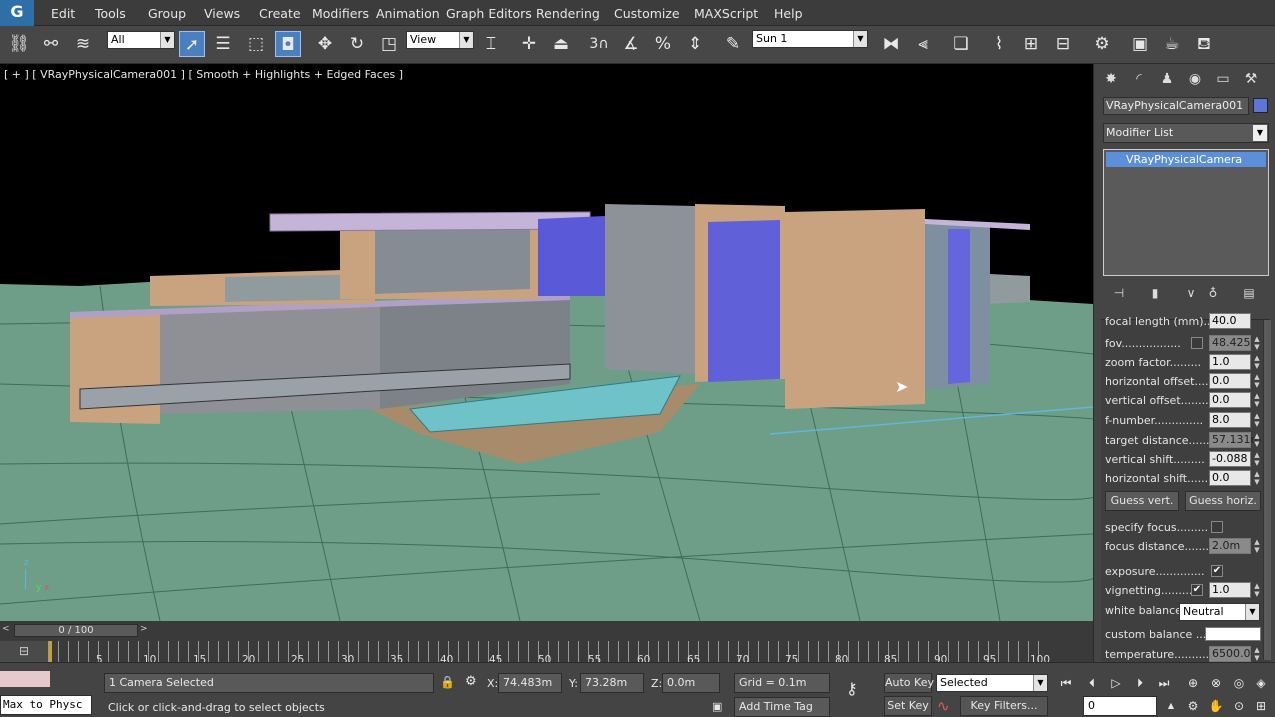 The width and height of the screenshot is (1275, 717). Describe the element at coordinates (51, 44) in the screenshot. I see `unlink-icon: ⚯` at that location.